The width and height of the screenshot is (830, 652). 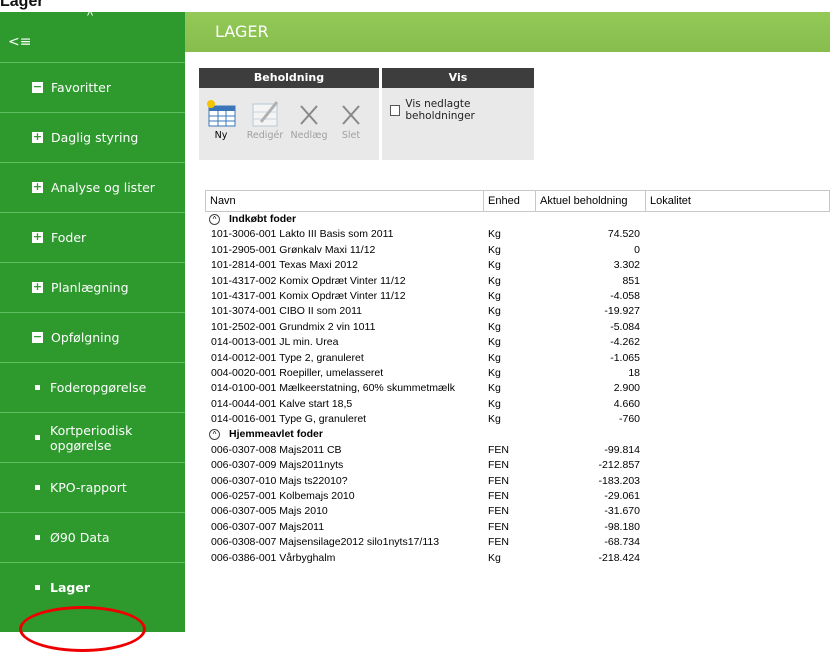 What do you see at coordinates (90, 15) in the screenshot?
I see `collapse-up-icon: ^` at bounding box center [90, 15].